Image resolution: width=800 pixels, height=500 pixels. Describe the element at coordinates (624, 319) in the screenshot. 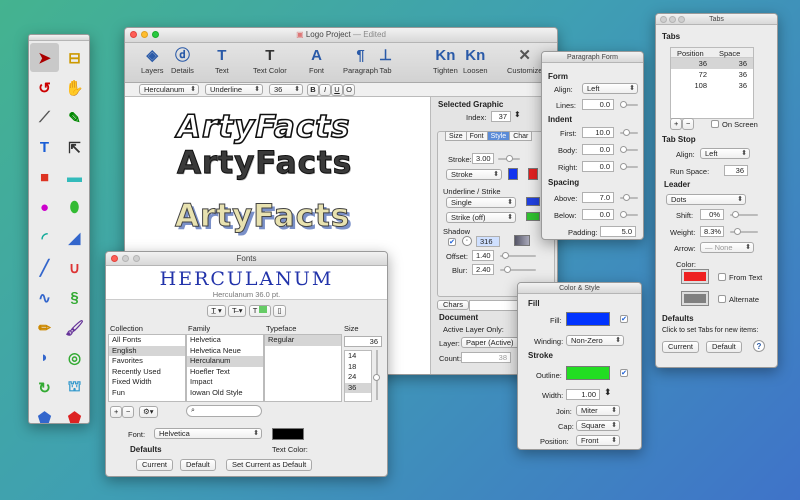

I see `fill-checkbox` at that location.